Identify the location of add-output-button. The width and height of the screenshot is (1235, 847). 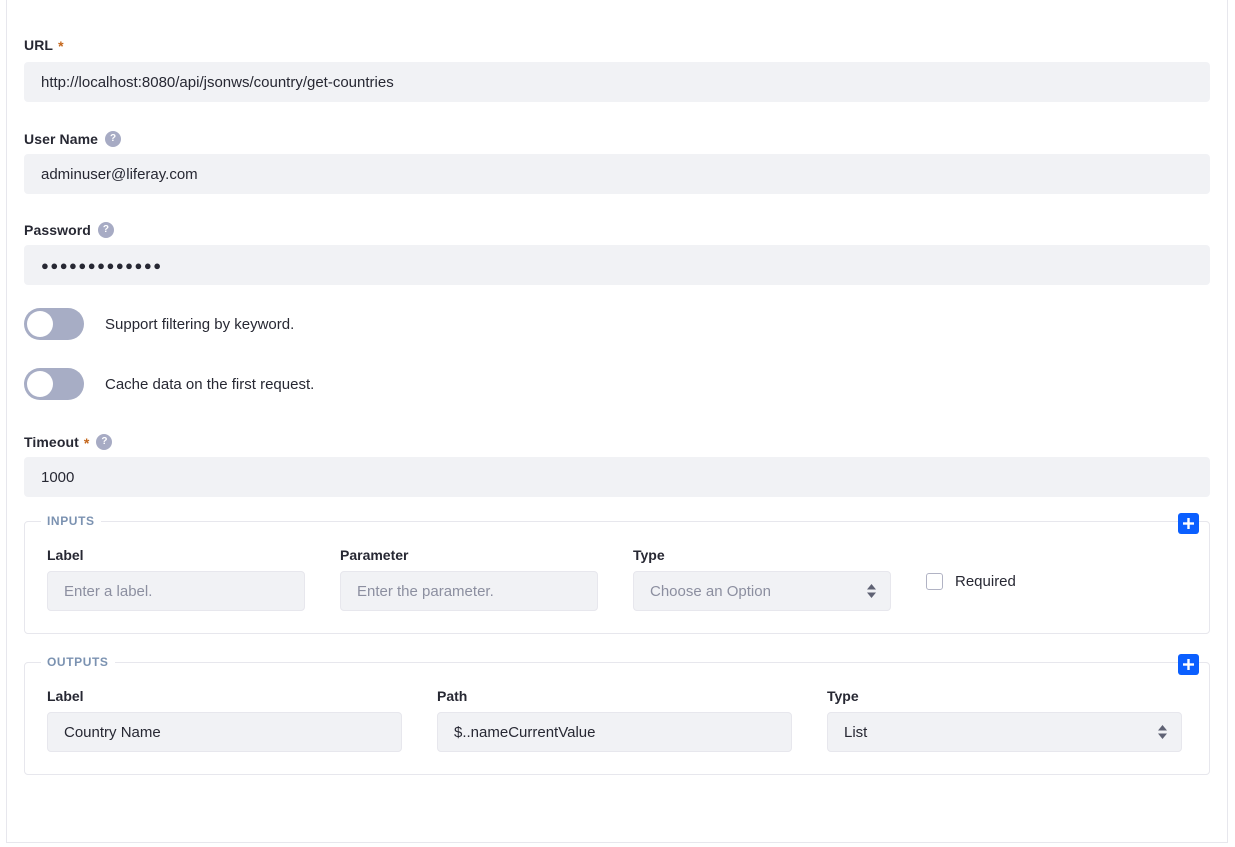
(1188, 664).